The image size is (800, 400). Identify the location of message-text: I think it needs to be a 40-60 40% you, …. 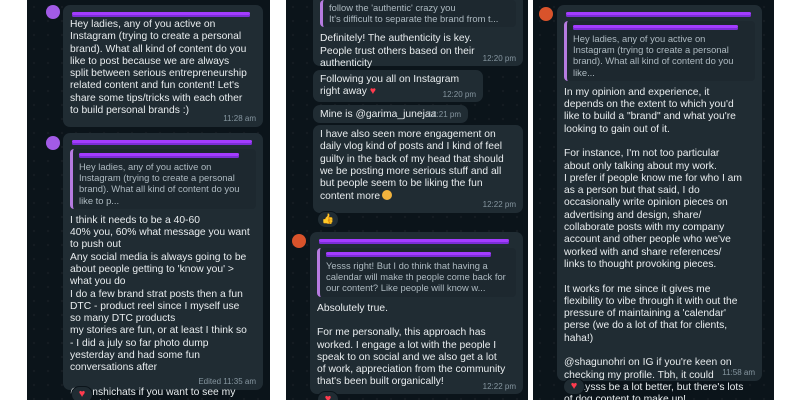
(160, 307).